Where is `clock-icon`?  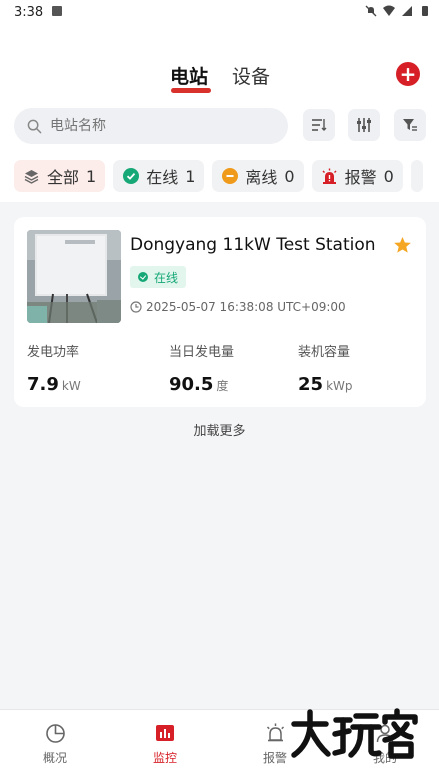
clock-icon is located at coordinates (136, 307).